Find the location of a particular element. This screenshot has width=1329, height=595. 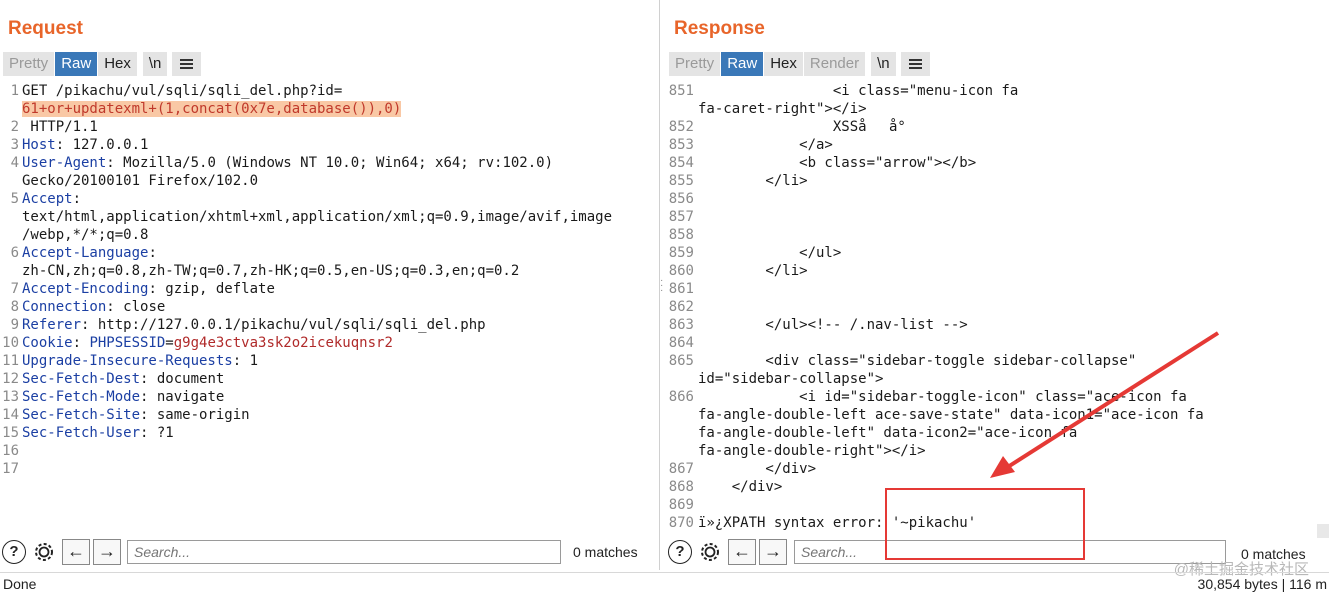

response-title: Response is located at coordinates (719, 28).